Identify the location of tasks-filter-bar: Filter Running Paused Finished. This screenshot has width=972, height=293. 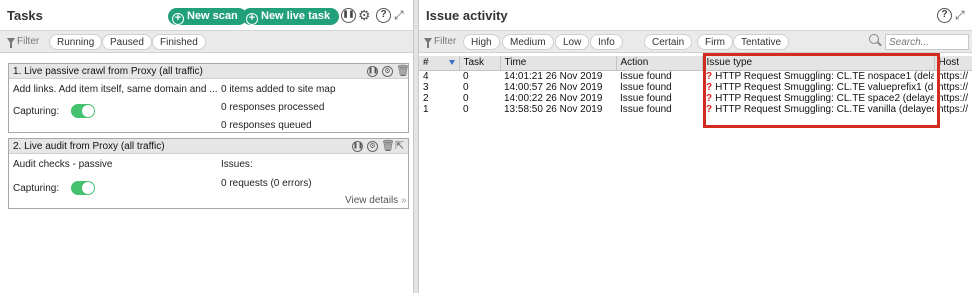
(206, 42).